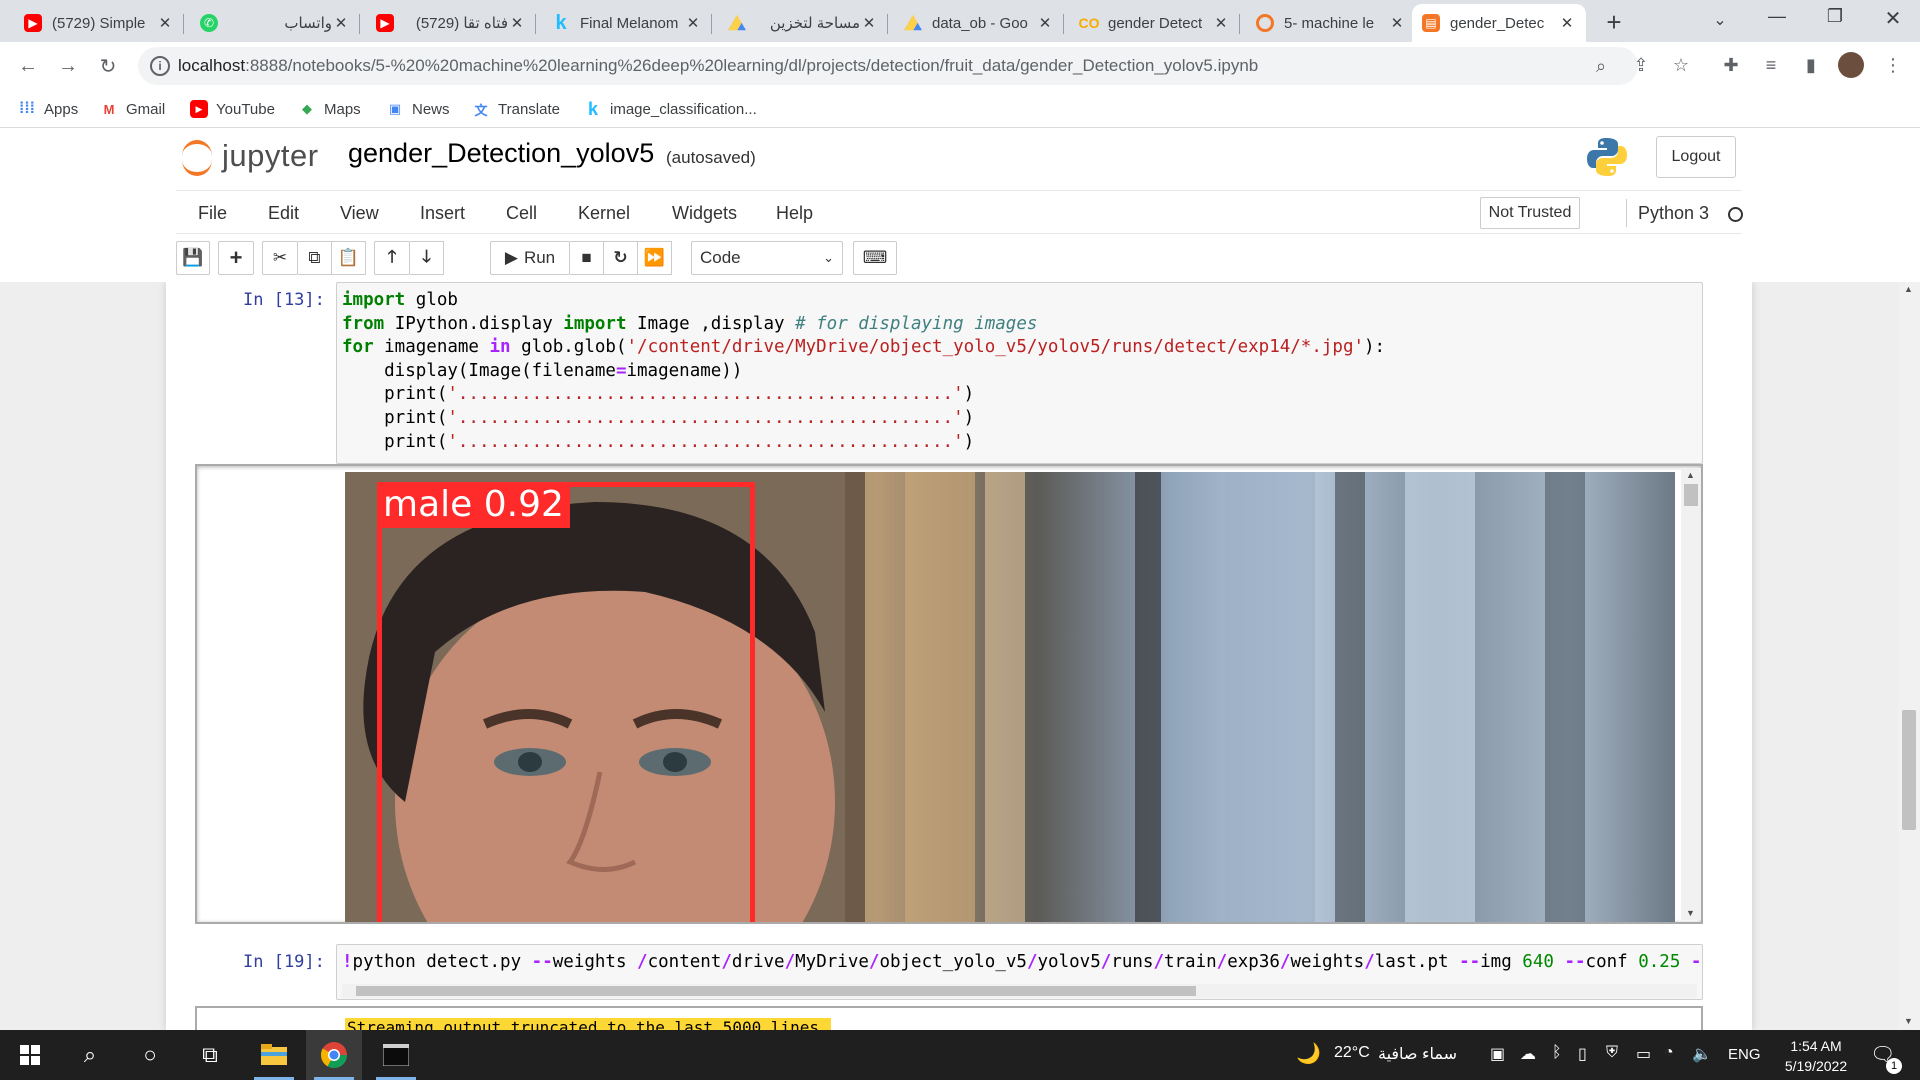 This screenshot has height=1080, width=1920. Describe the element at coordinates (621, 258) in the screenshot. I see `restart-kernel-button: ↻` at that location.